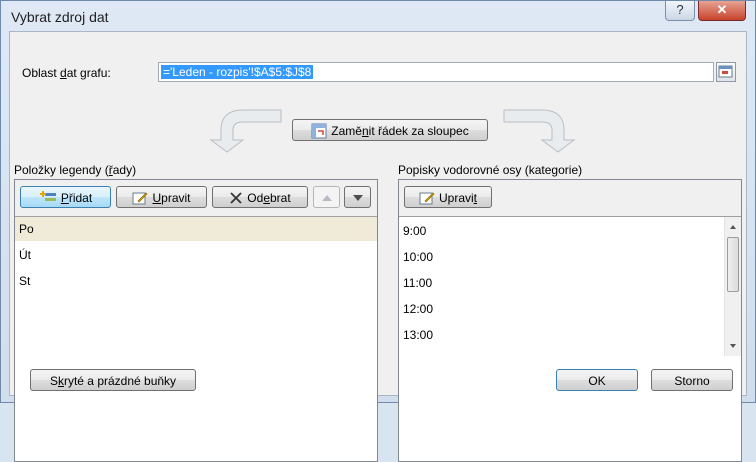 Image resolution: width=756 pixels, height=462 pixels. Describe the element at coordinates (236, 198) in the screenshot. I see `remove-icon` at that location.